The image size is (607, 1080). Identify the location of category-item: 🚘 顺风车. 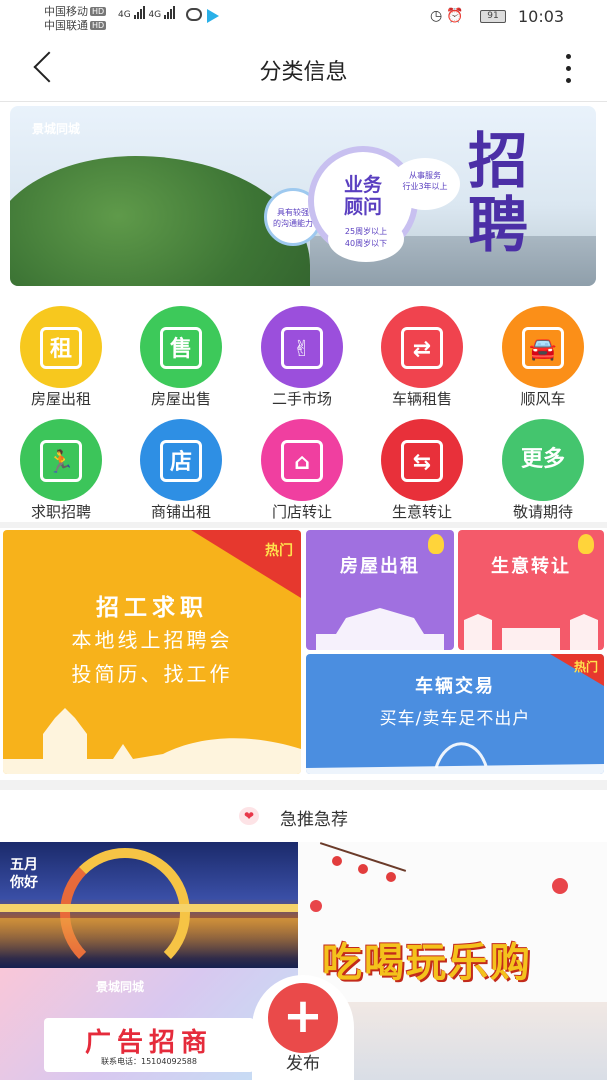
(543, 360).